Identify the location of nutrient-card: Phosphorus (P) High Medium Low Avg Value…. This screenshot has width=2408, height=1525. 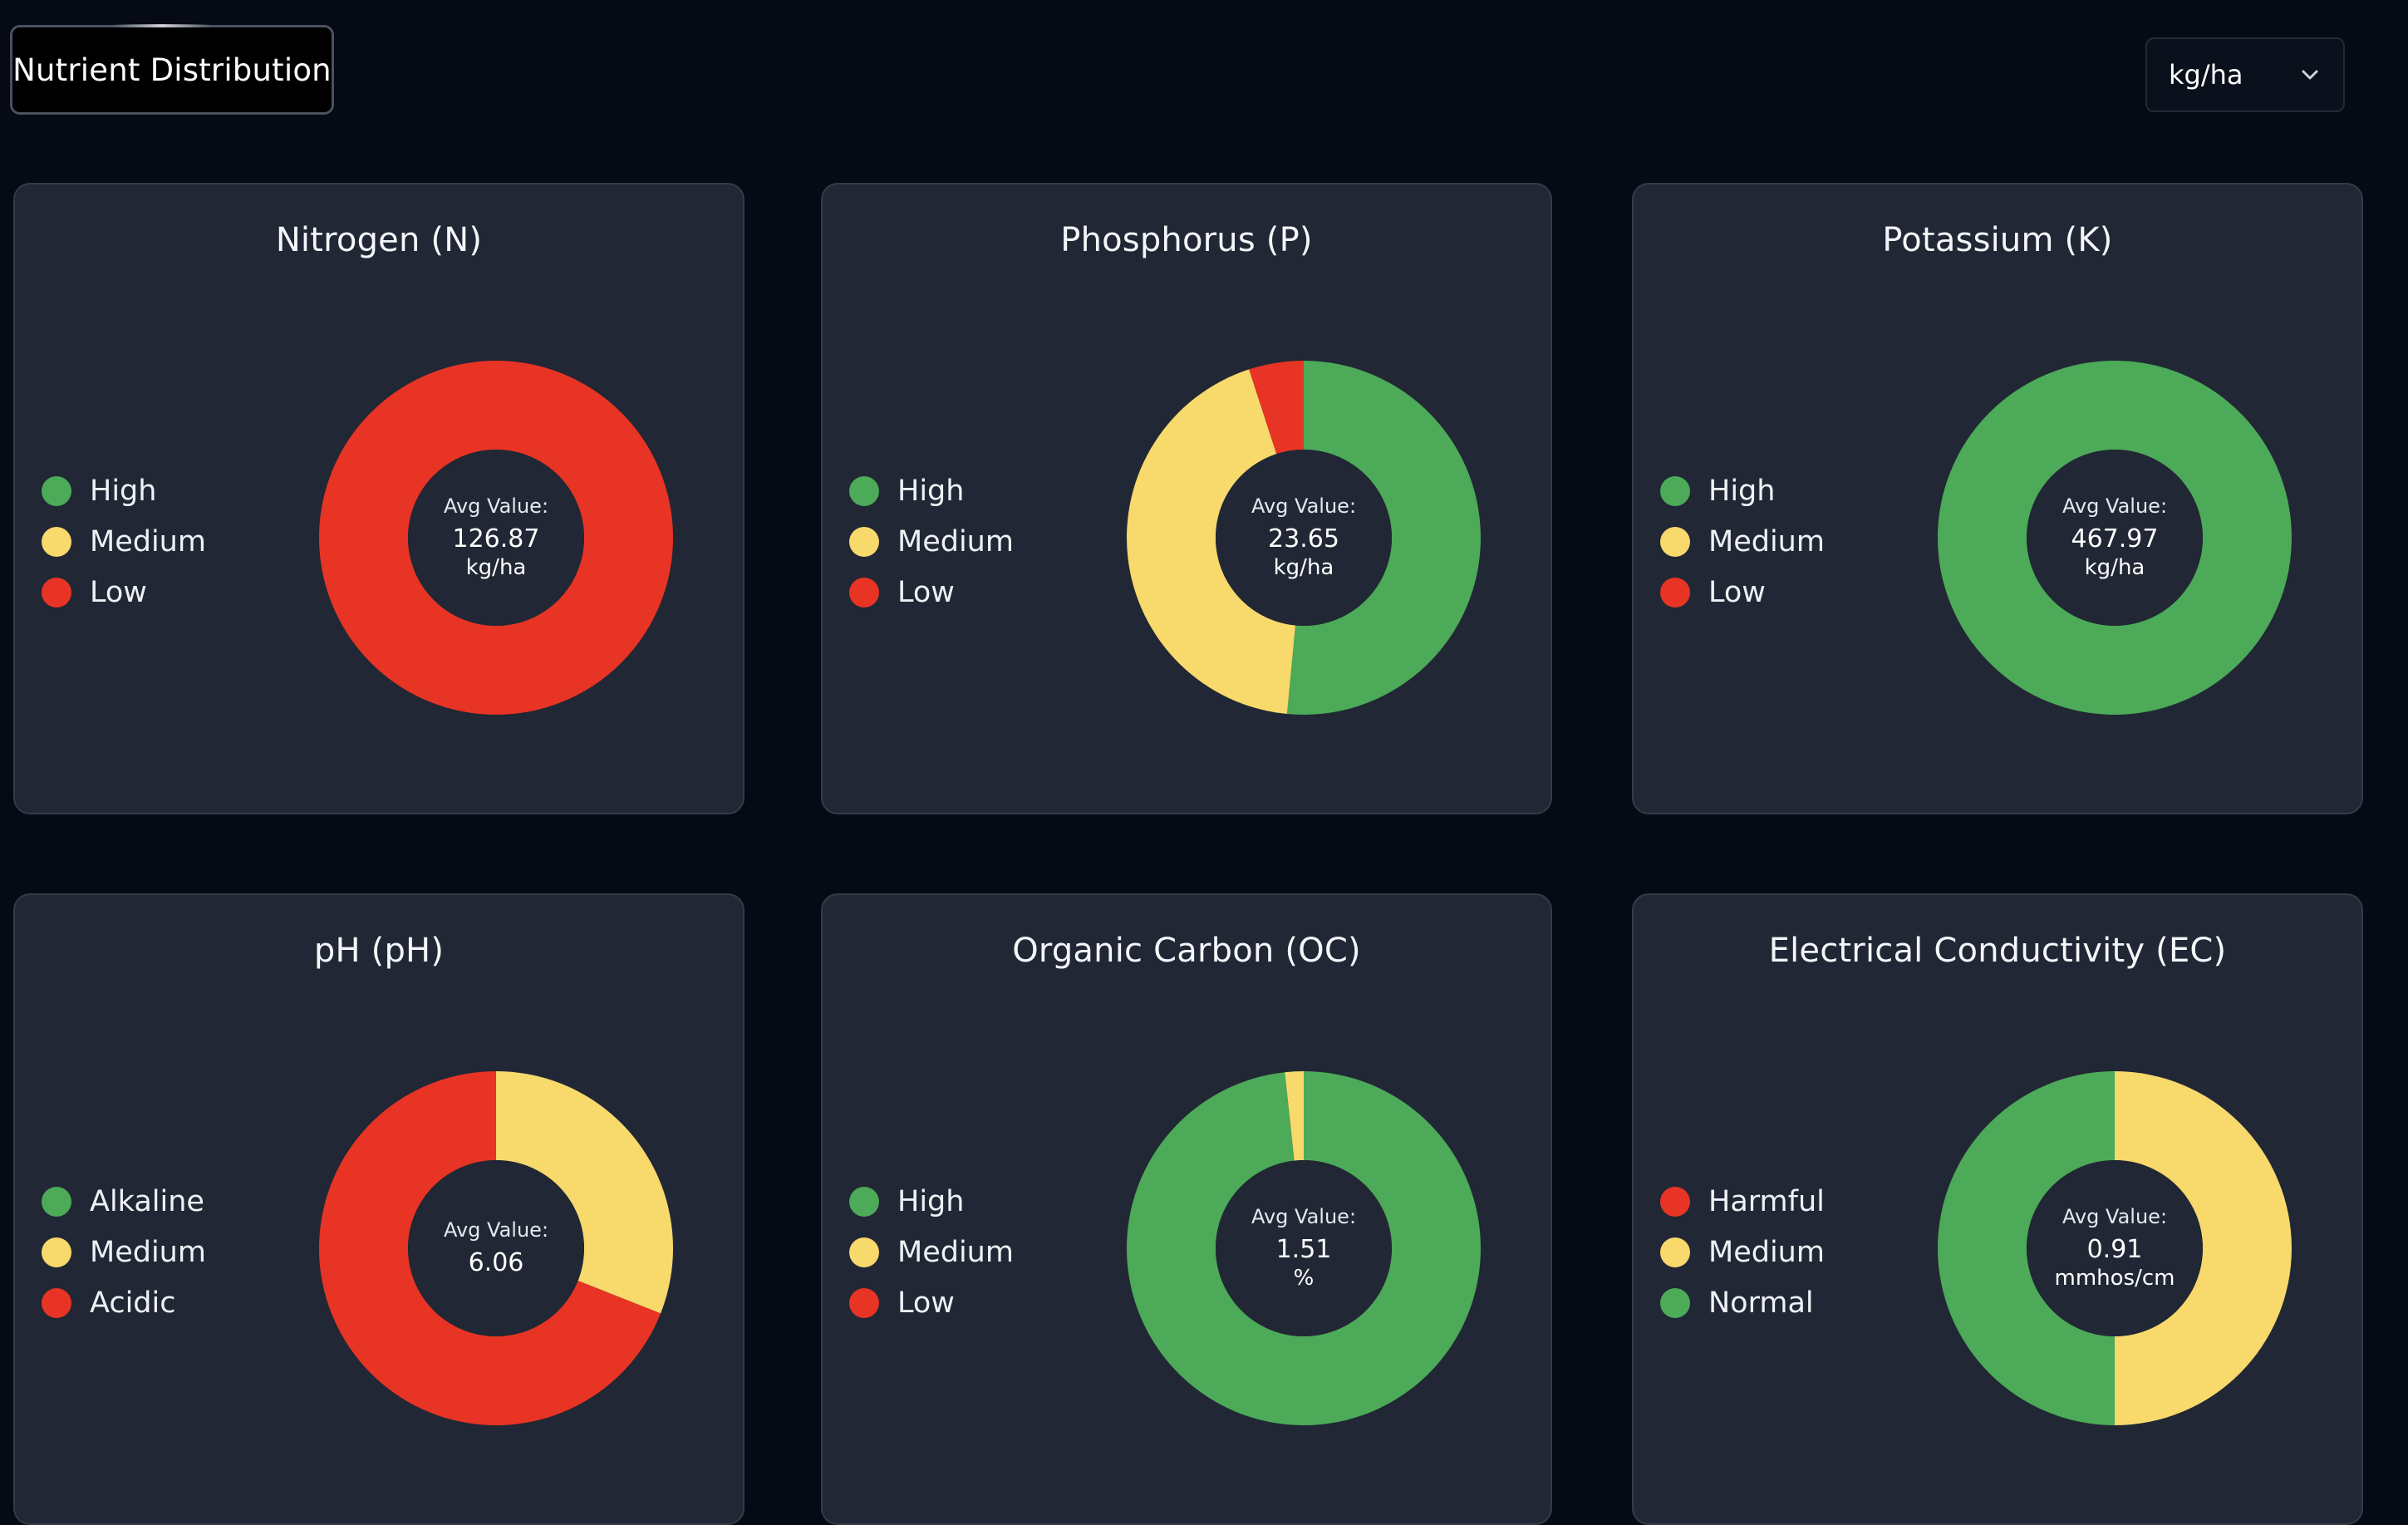
(1186, 498).